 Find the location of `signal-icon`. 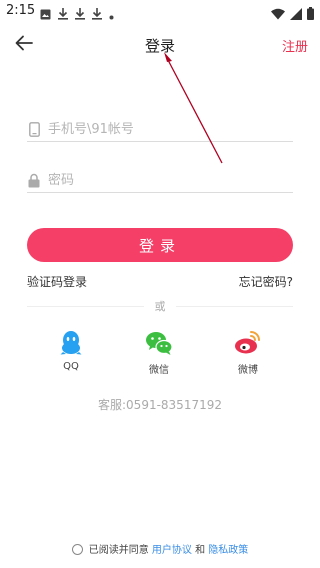

signal-icon is located at coordinates (296, 14).